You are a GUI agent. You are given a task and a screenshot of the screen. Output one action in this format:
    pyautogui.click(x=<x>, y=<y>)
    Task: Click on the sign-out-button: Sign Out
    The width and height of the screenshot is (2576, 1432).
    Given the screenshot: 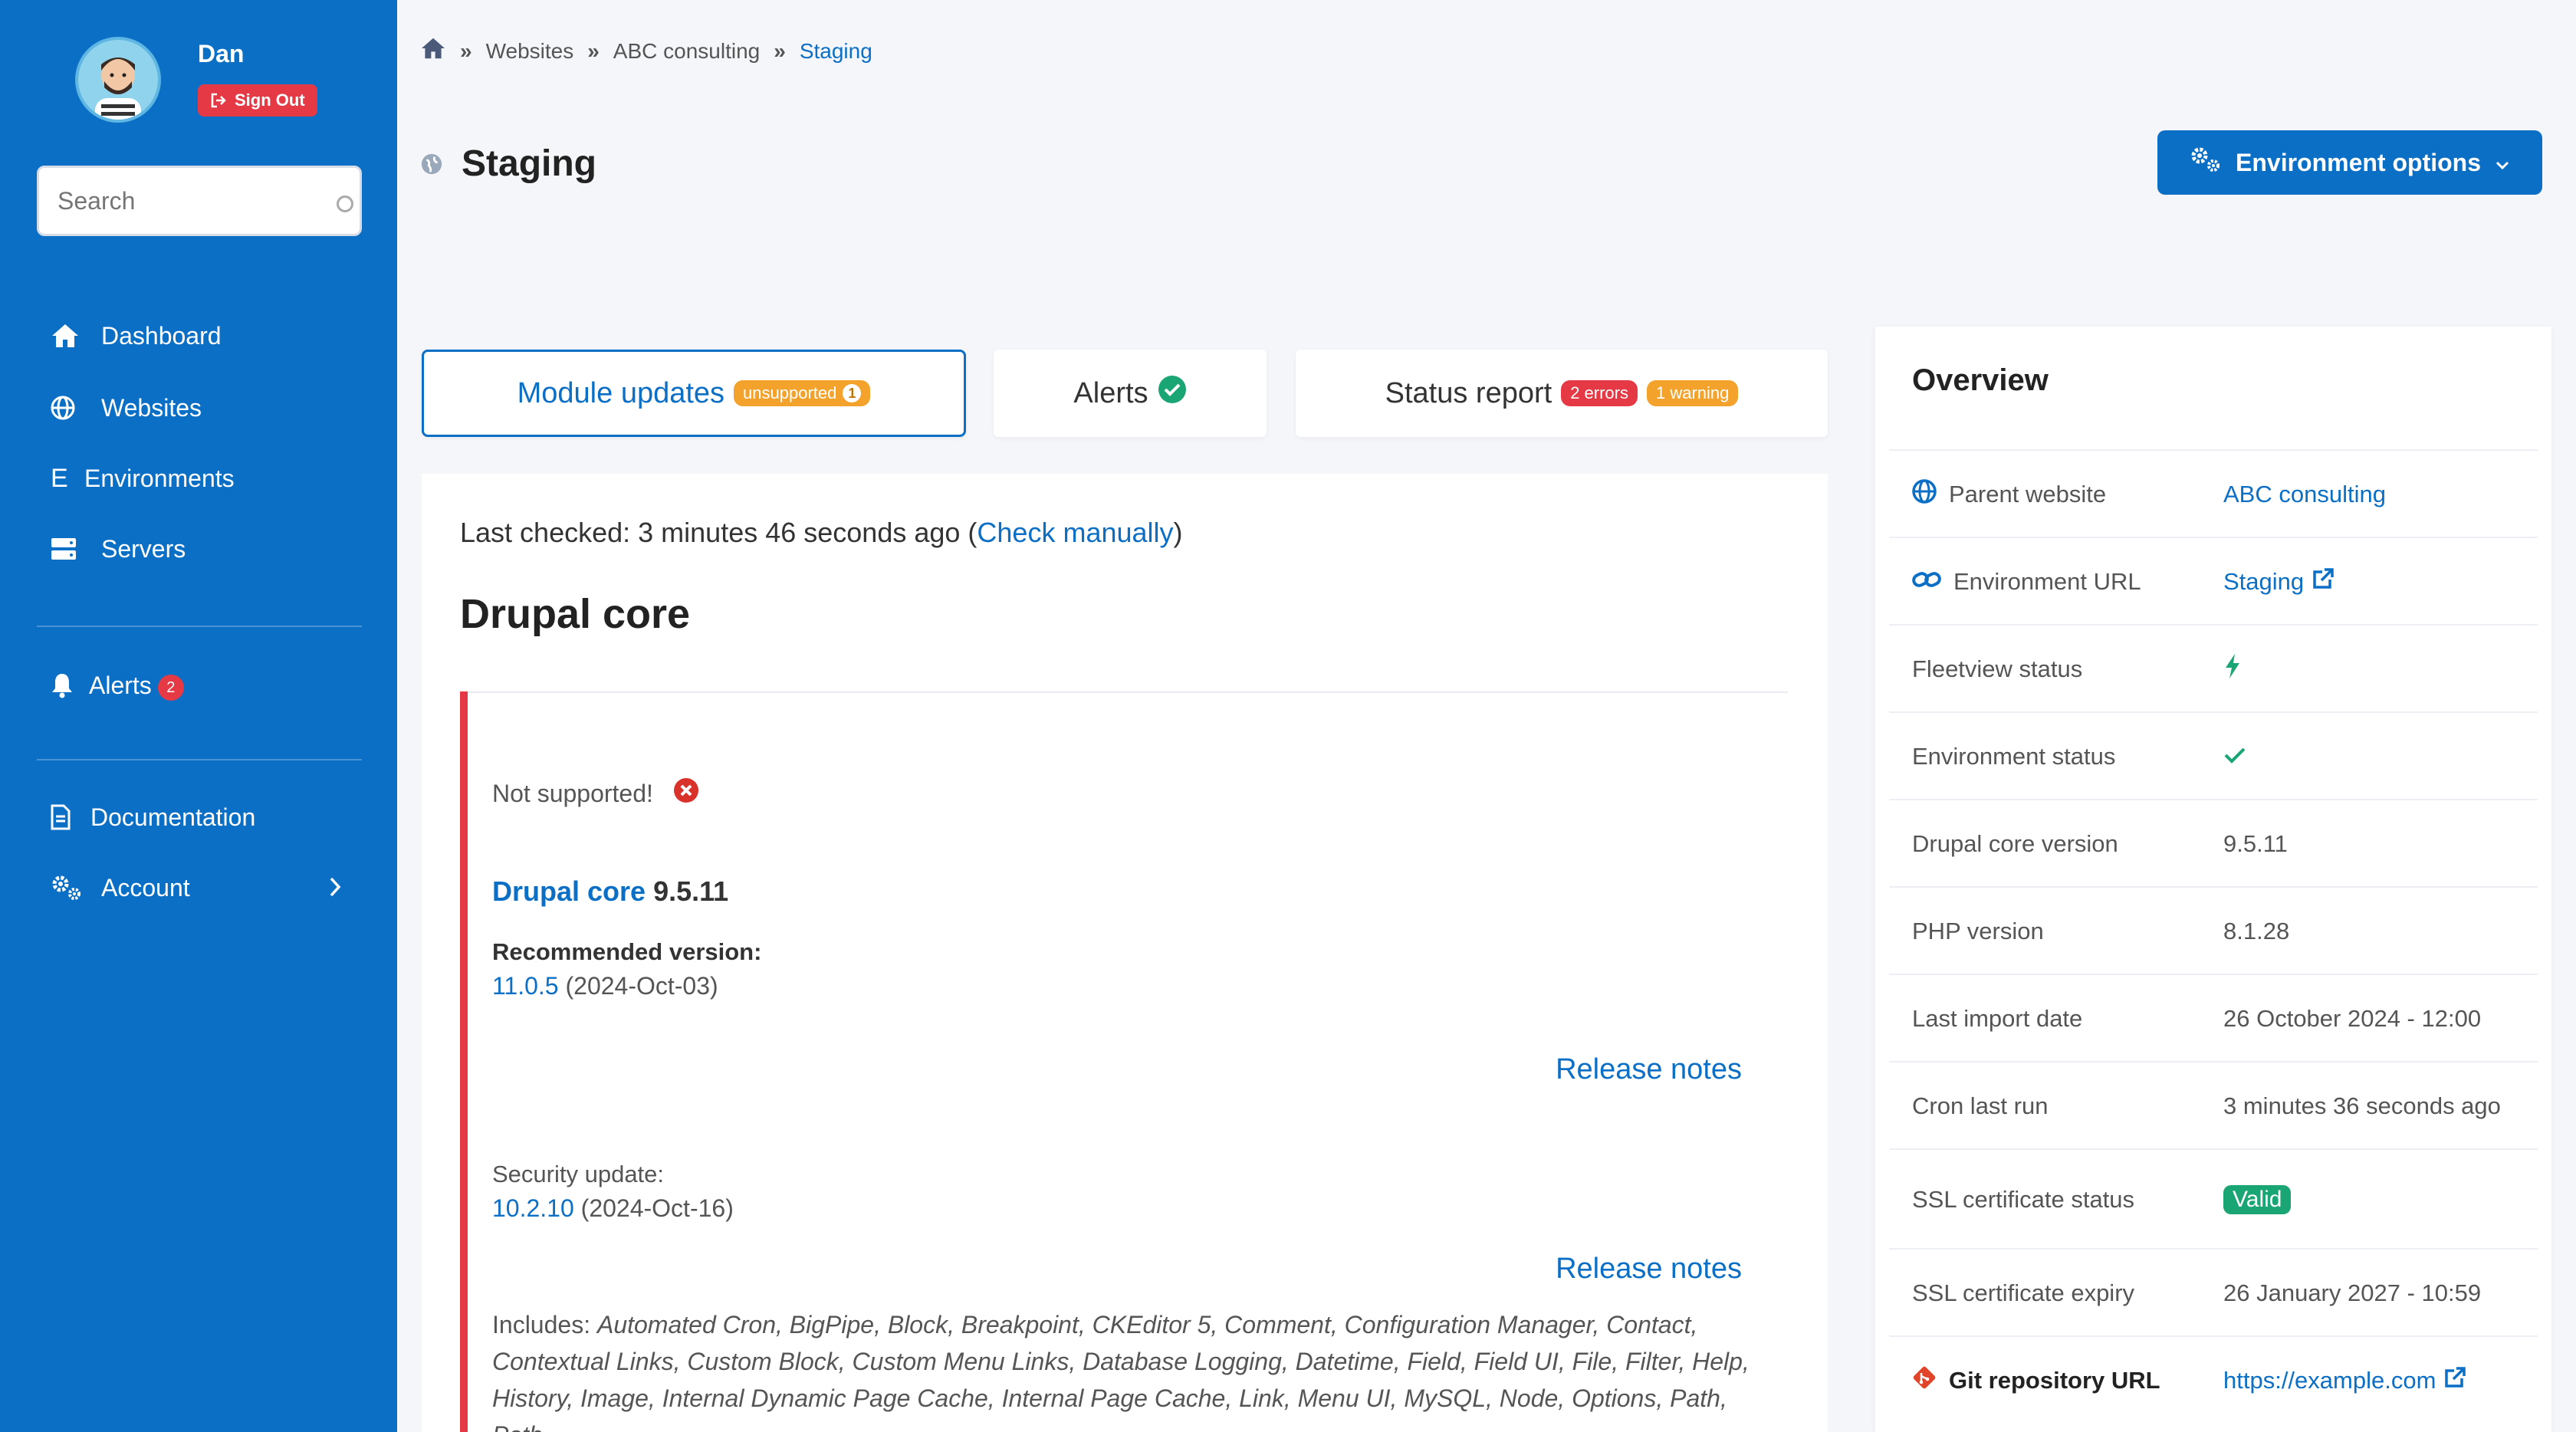 What is the action you would take?
    pyautogui.click(x=257, y=100)
    